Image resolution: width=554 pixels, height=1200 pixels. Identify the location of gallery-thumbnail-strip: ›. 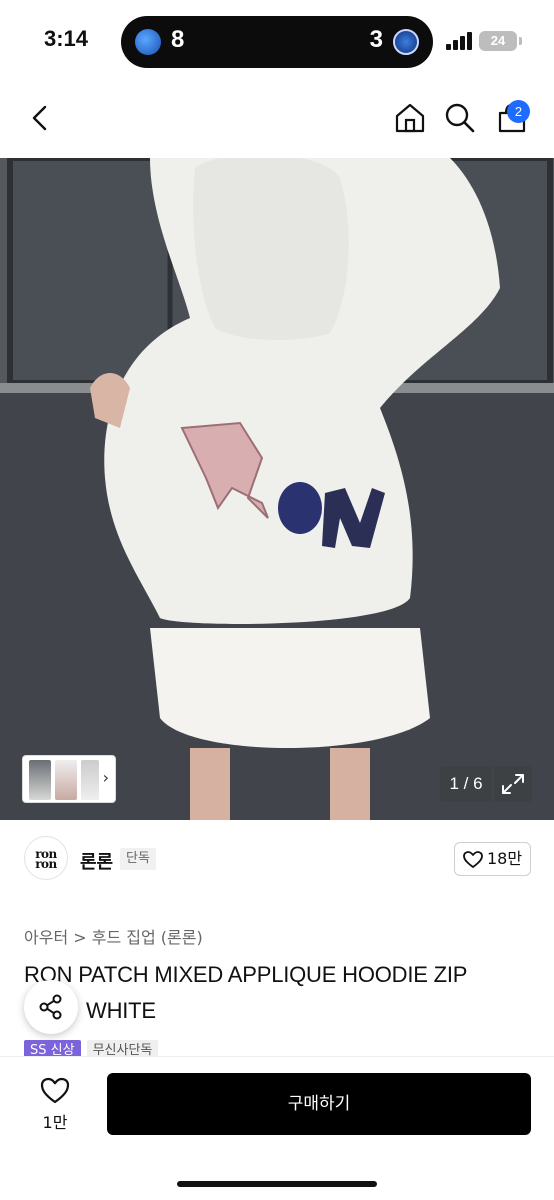
(69, 779).